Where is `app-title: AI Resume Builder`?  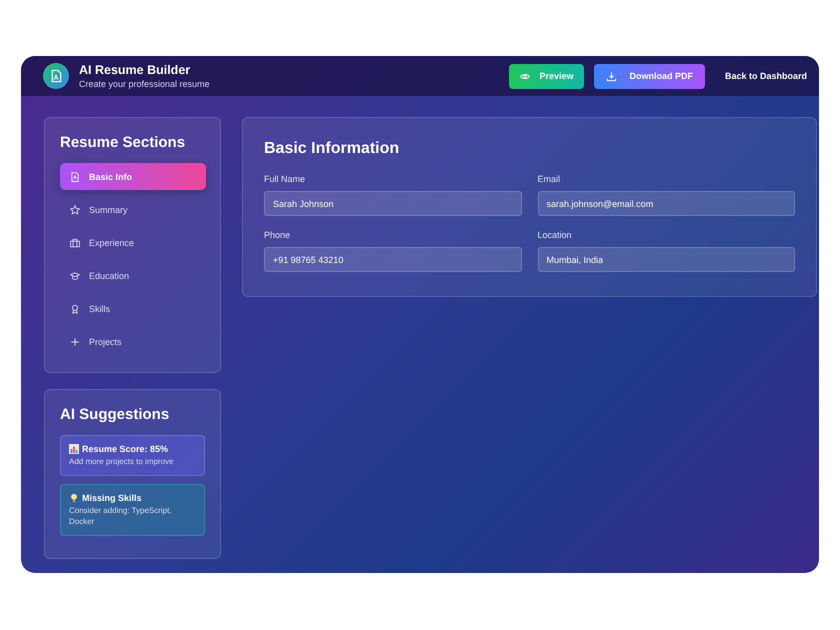
app-title: AI Resume Builder is located at coordinates (135, 70).